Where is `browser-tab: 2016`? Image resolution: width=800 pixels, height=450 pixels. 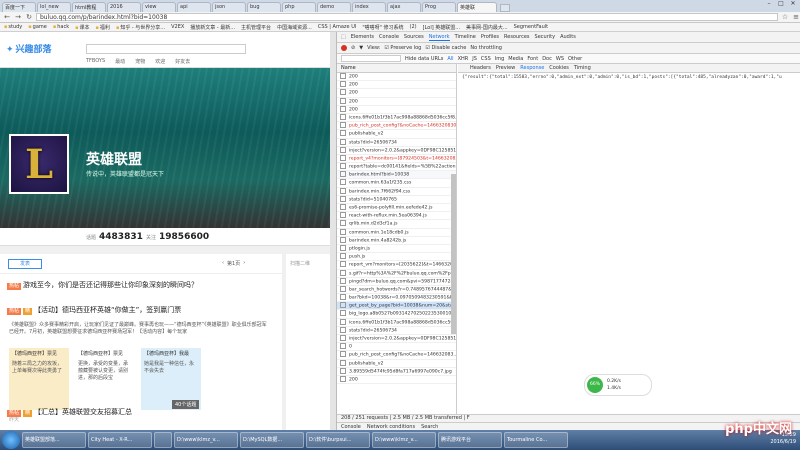 browser-tab: 2016 is located at coordinates (124, 7).